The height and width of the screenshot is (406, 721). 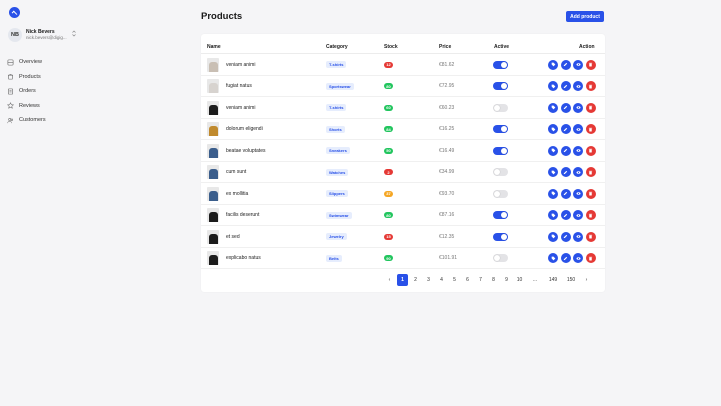 I want to click on sidebar-item-overview: Overview, so click(x=26, y=62).